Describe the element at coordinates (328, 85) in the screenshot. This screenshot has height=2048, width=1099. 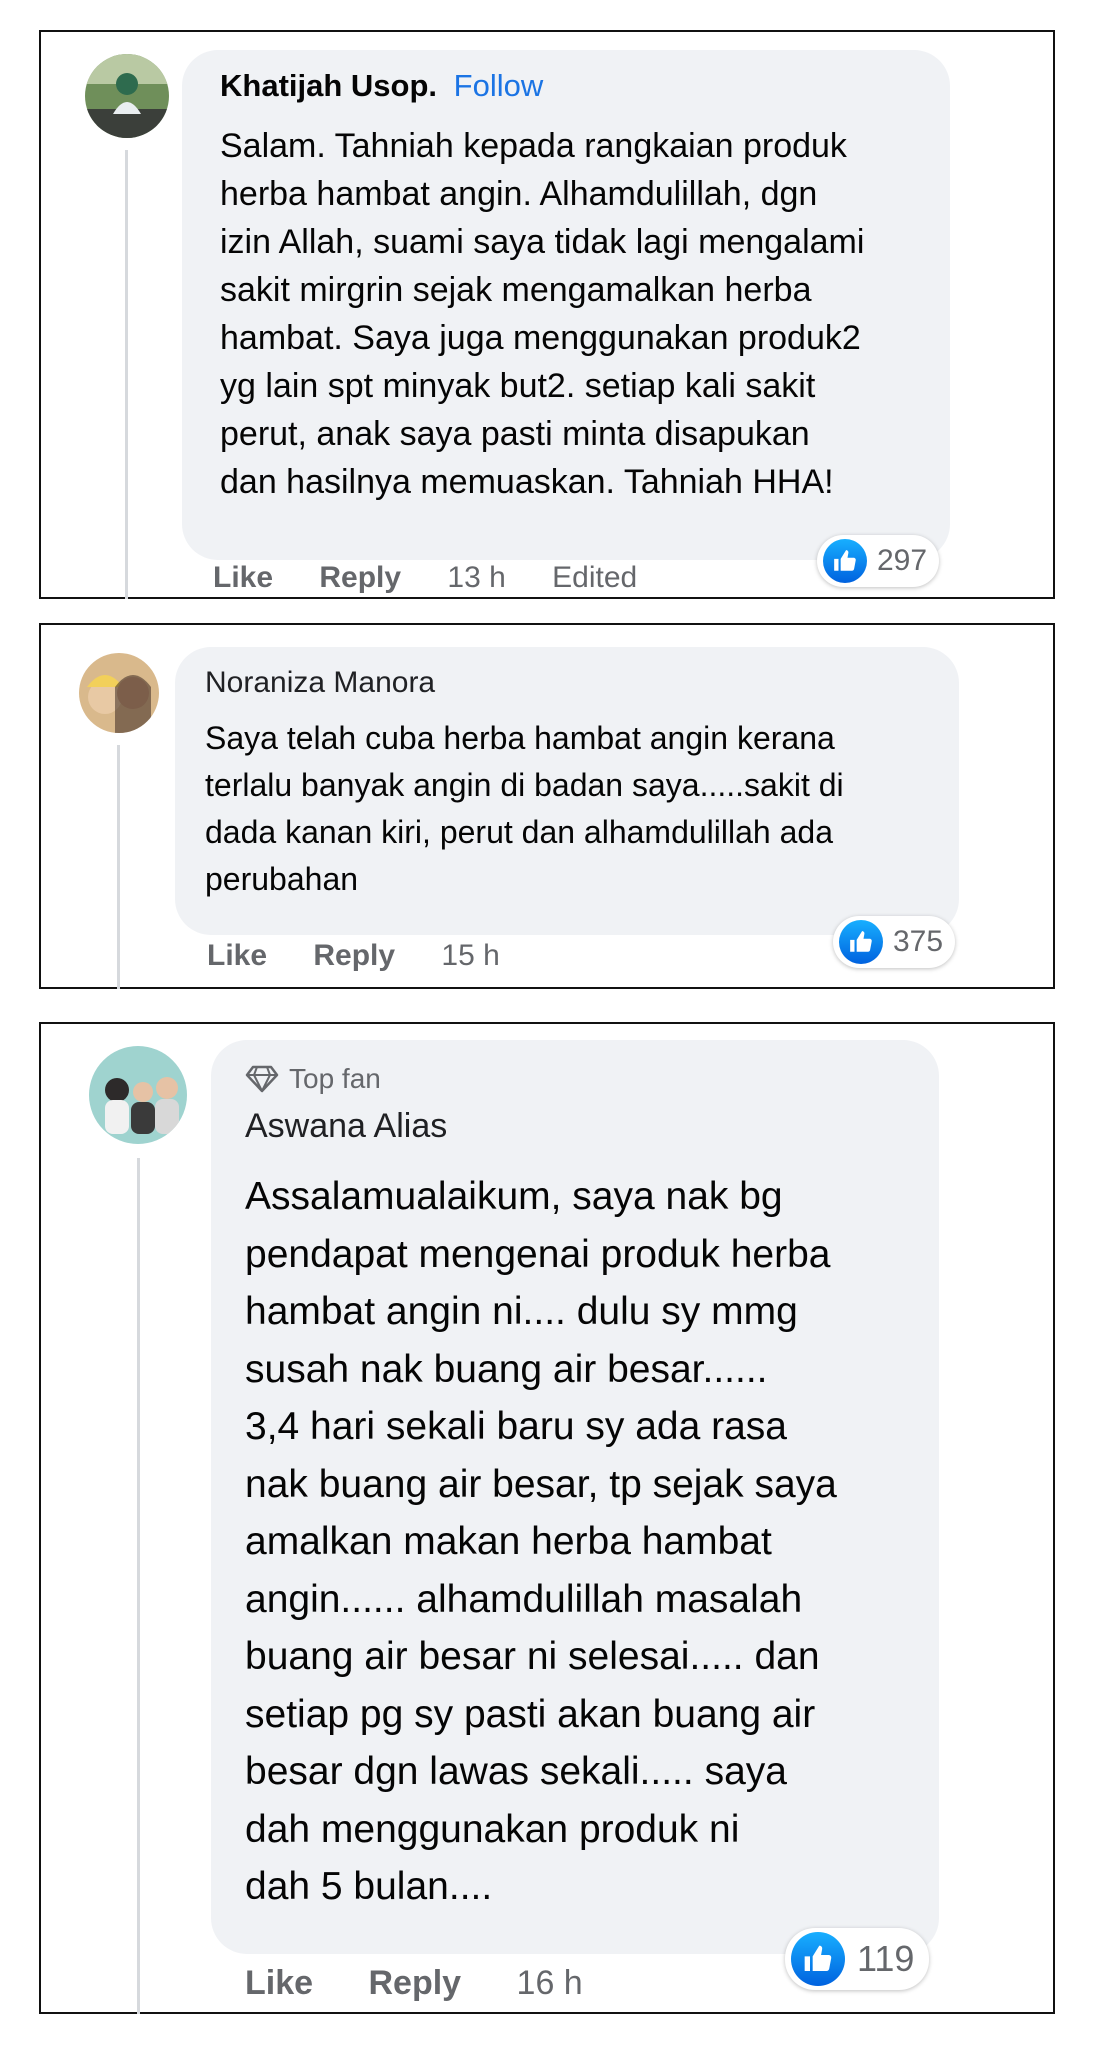
I see `comment-author: Khatijah Usop.` at that location.